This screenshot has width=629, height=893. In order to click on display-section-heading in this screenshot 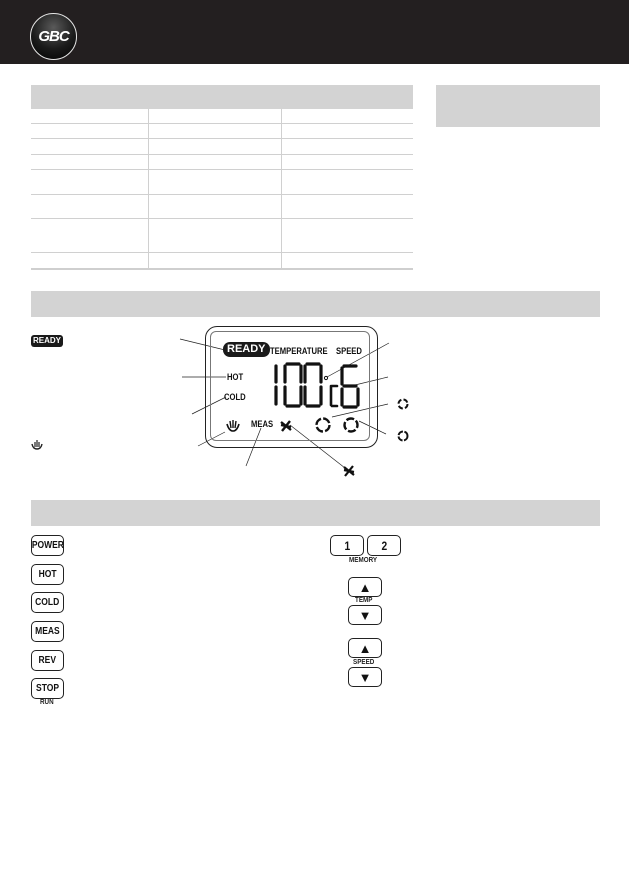, I will do `click(315, 304)`.